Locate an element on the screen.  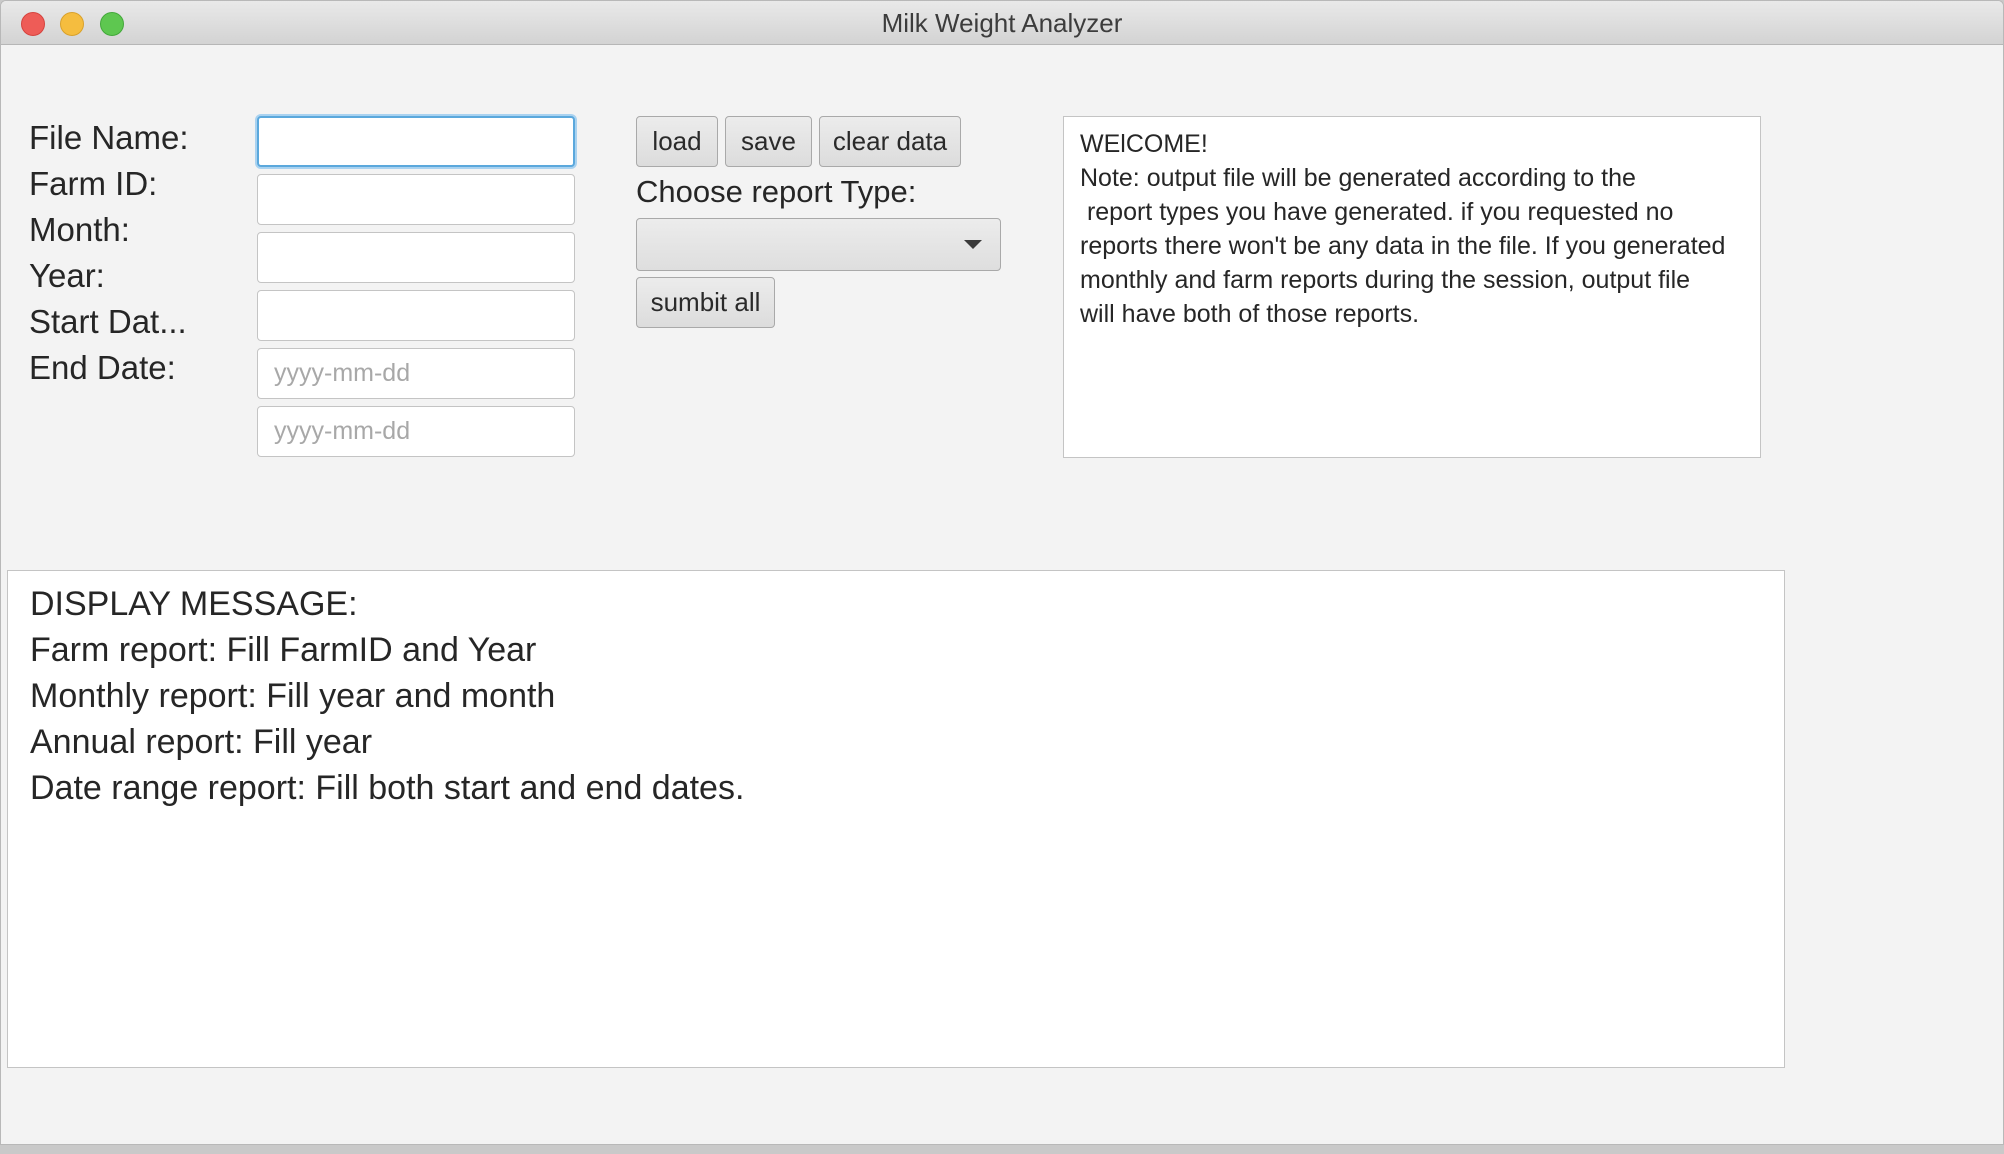
choose-report-type-label: Choose report Type: is located at coordinates (776, 191).